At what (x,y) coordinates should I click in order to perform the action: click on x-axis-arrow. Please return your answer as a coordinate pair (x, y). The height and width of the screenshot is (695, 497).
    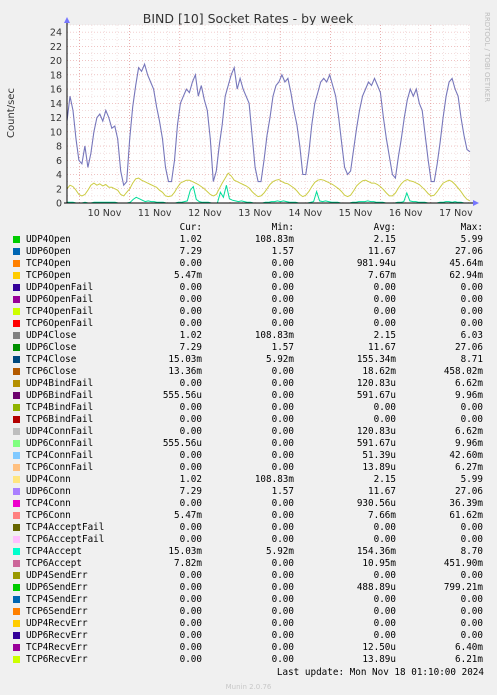
    Looking at the image, I should click on (476, 203).